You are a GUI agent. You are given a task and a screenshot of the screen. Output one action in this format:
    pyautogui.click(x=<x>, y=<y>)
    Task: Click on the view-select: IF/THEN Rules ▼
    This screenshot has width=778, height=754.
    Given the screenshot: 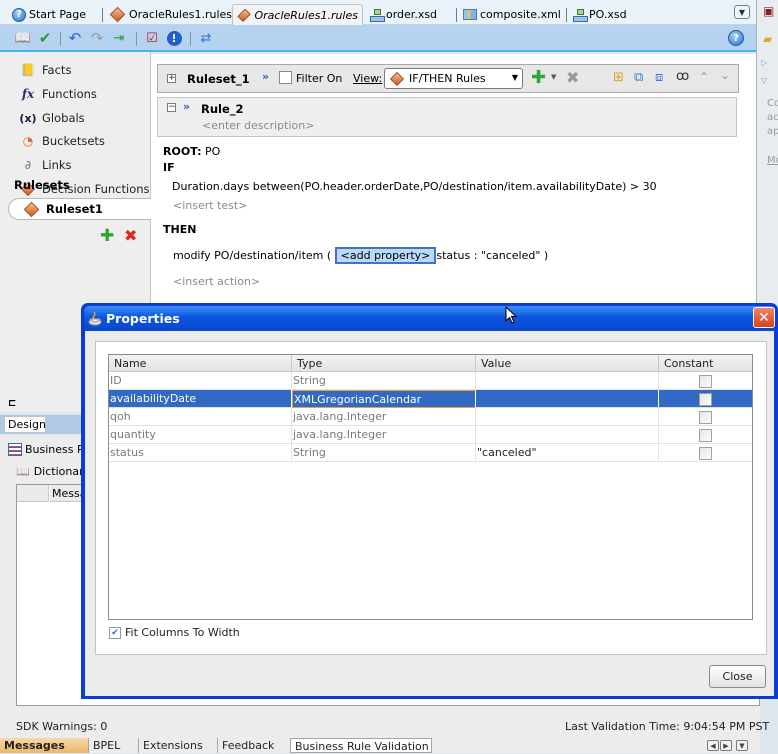 What is the action you would take?
    pyautogui.click(x=453, y=78)
    